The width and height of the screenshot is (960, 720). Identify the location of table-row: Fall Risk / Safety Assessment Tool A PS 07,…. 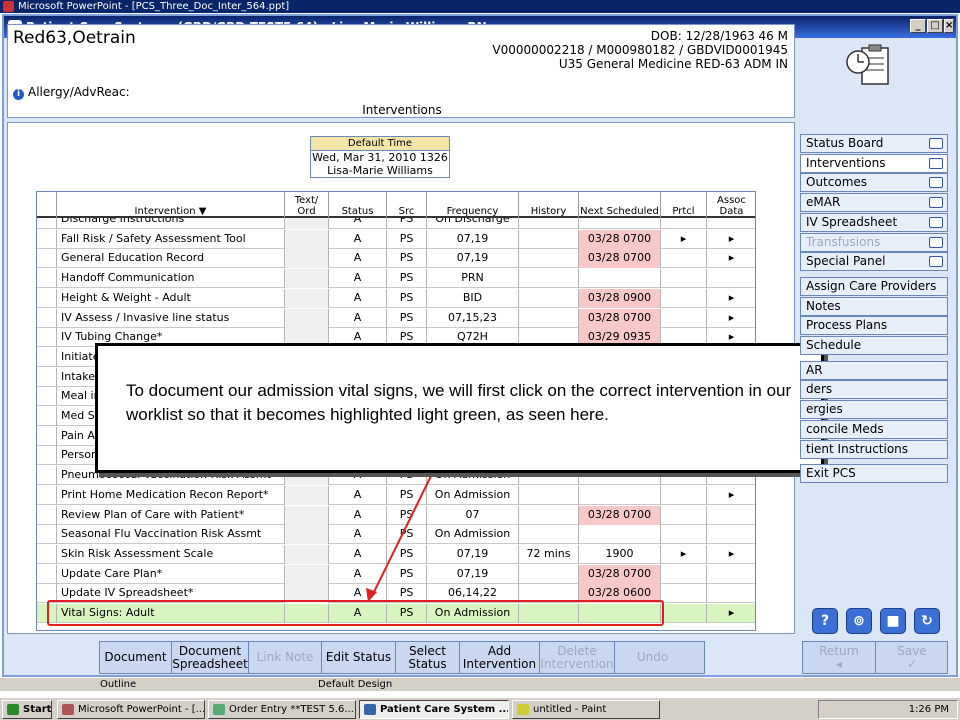
(396, 239).